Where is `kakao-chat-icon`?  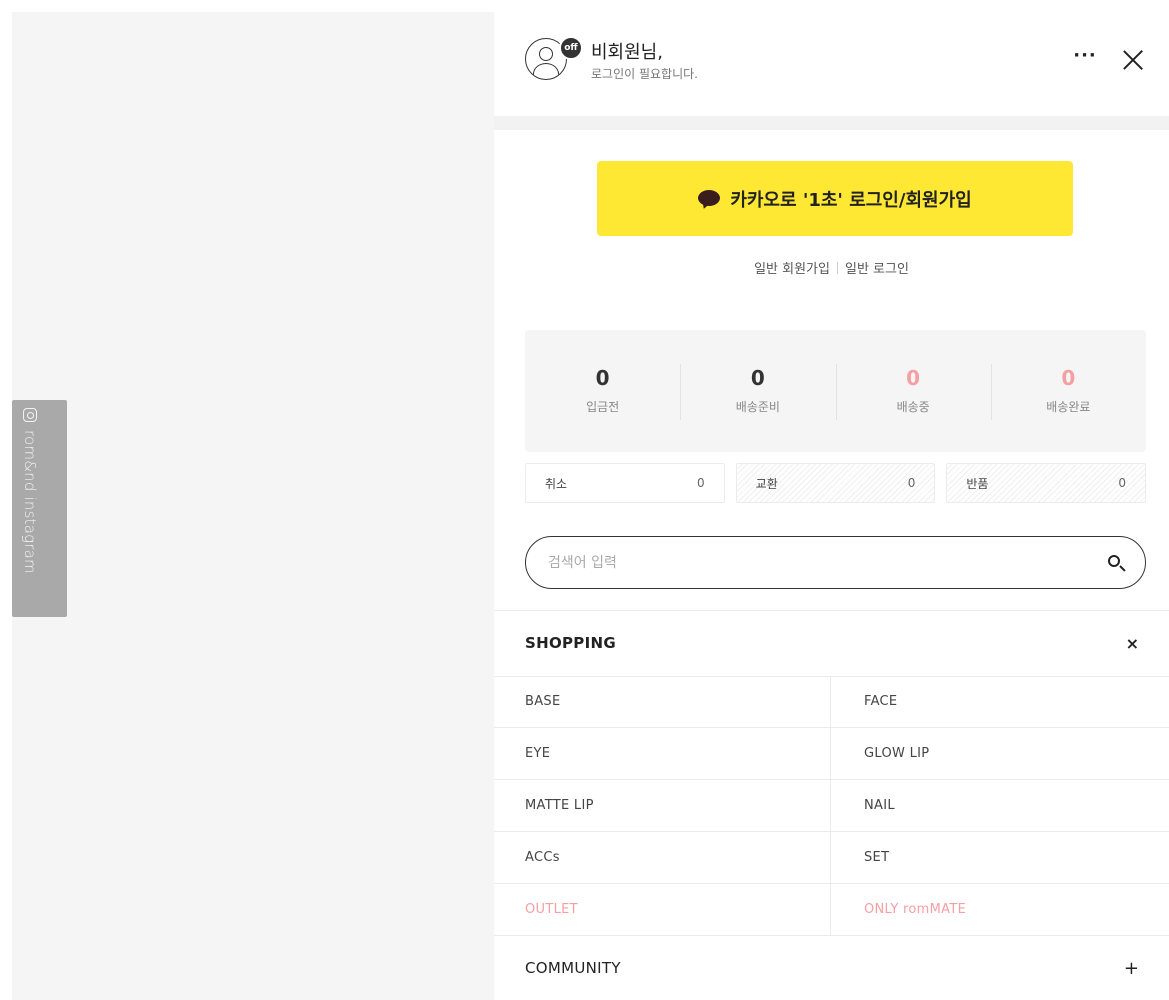 kakao-chat-icon is located at coordinates (709, 199).